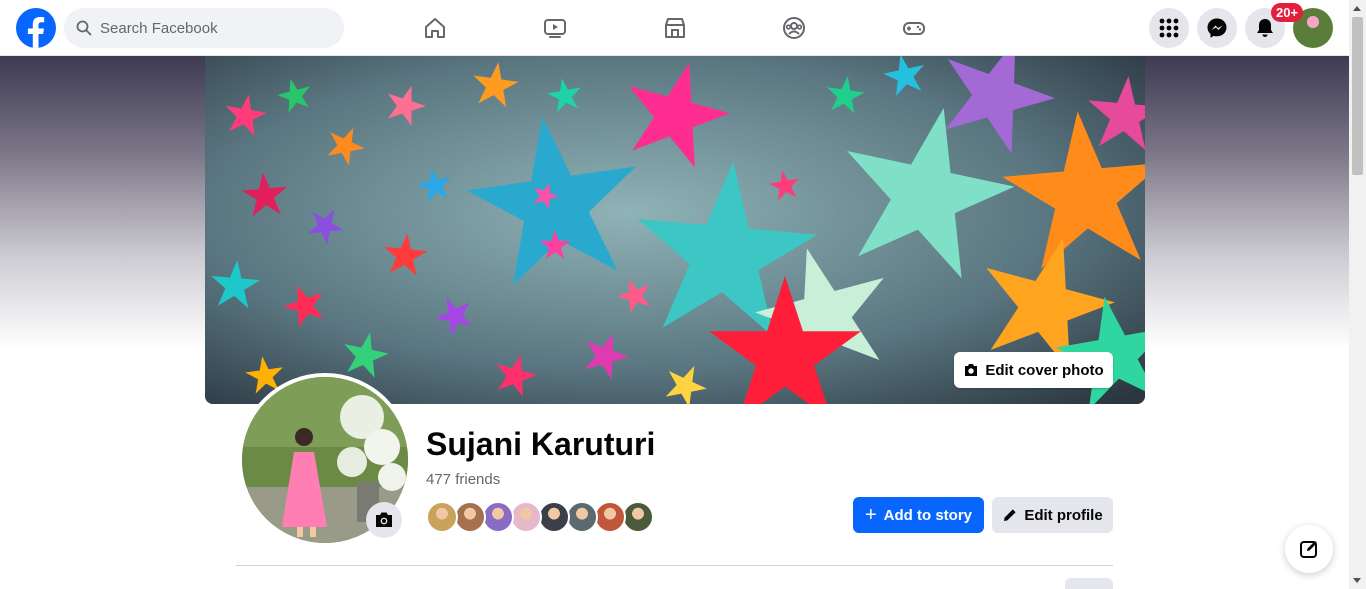 This screenshot has width=1366, height=589. I want to click on scroll-up-arrow-icon, so click(1357, 8).